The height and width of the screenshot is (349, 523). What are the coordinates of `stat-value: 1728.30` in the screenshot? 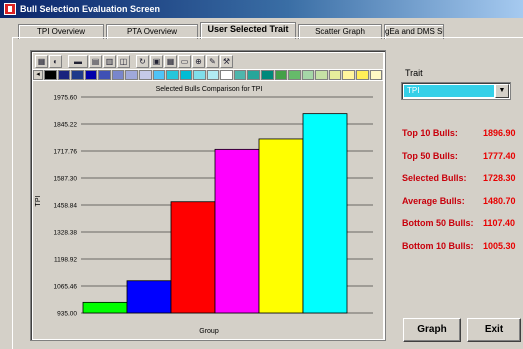 It's located at (499, 178).